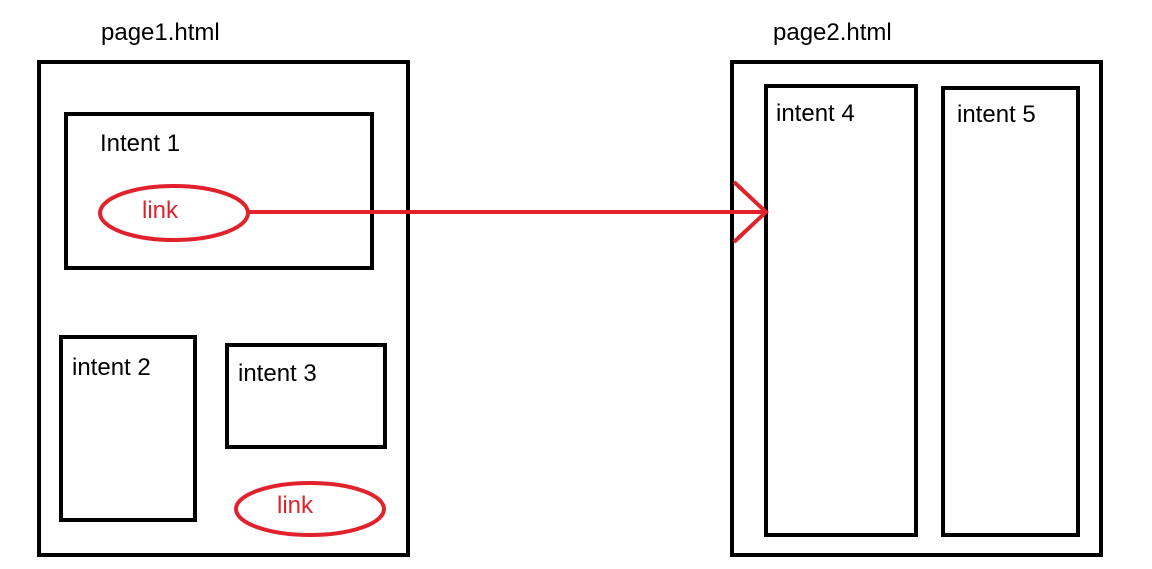  Describe the element at coordinates (815, 113) in the screenshot. I see `intent-4-label: intent 4` at that location.